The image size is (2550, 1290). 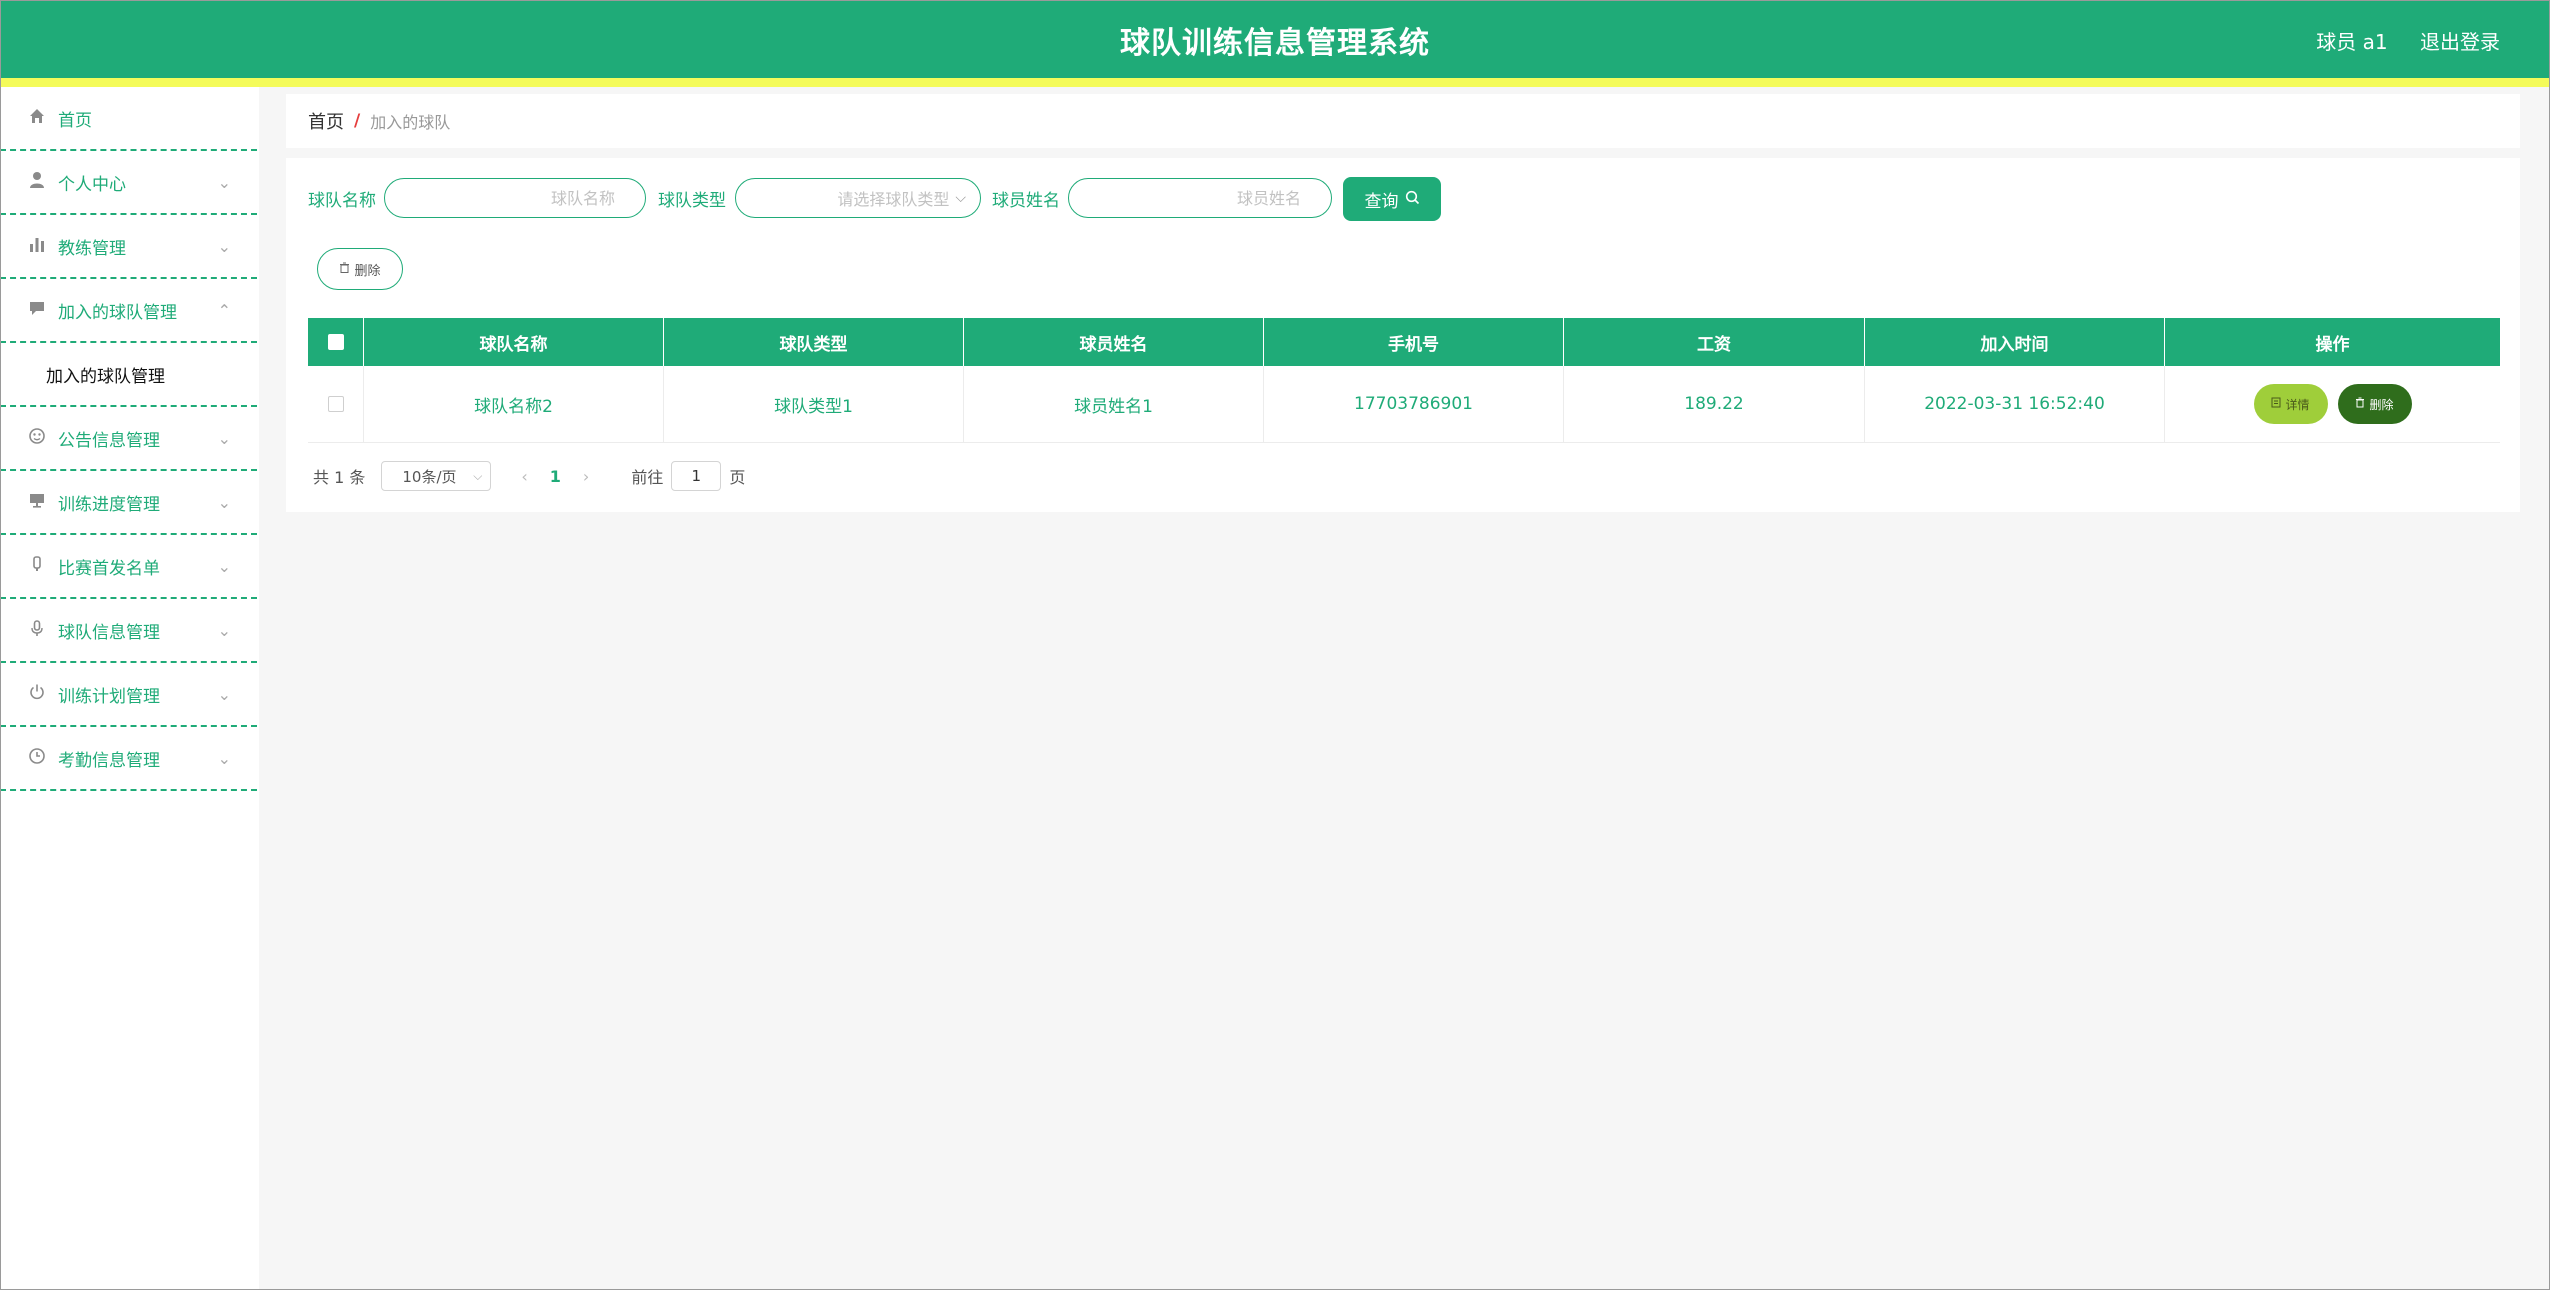 I want to click on submenu-label: 加入的球队管理, so click(x=105, y=376).